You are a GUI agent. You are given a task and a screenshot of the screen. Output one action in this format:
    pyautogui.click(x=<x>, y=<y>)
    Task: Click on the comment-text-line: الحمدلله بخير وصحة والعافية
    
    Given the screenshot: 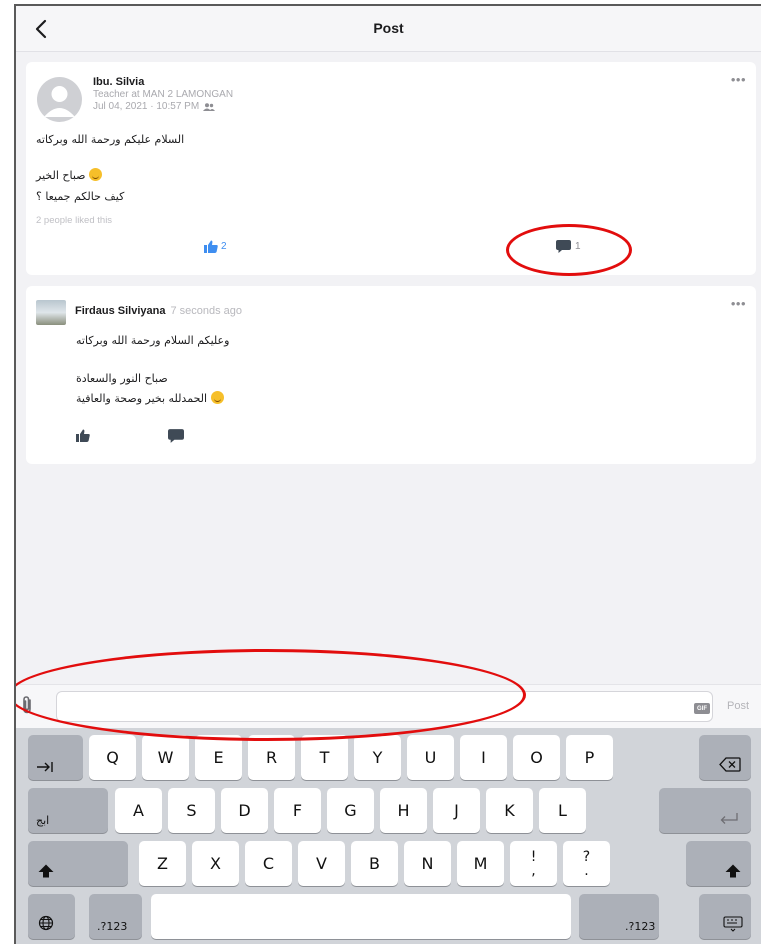 What is the action you would take?
    pyautogui.click(x=150, y=398)
    